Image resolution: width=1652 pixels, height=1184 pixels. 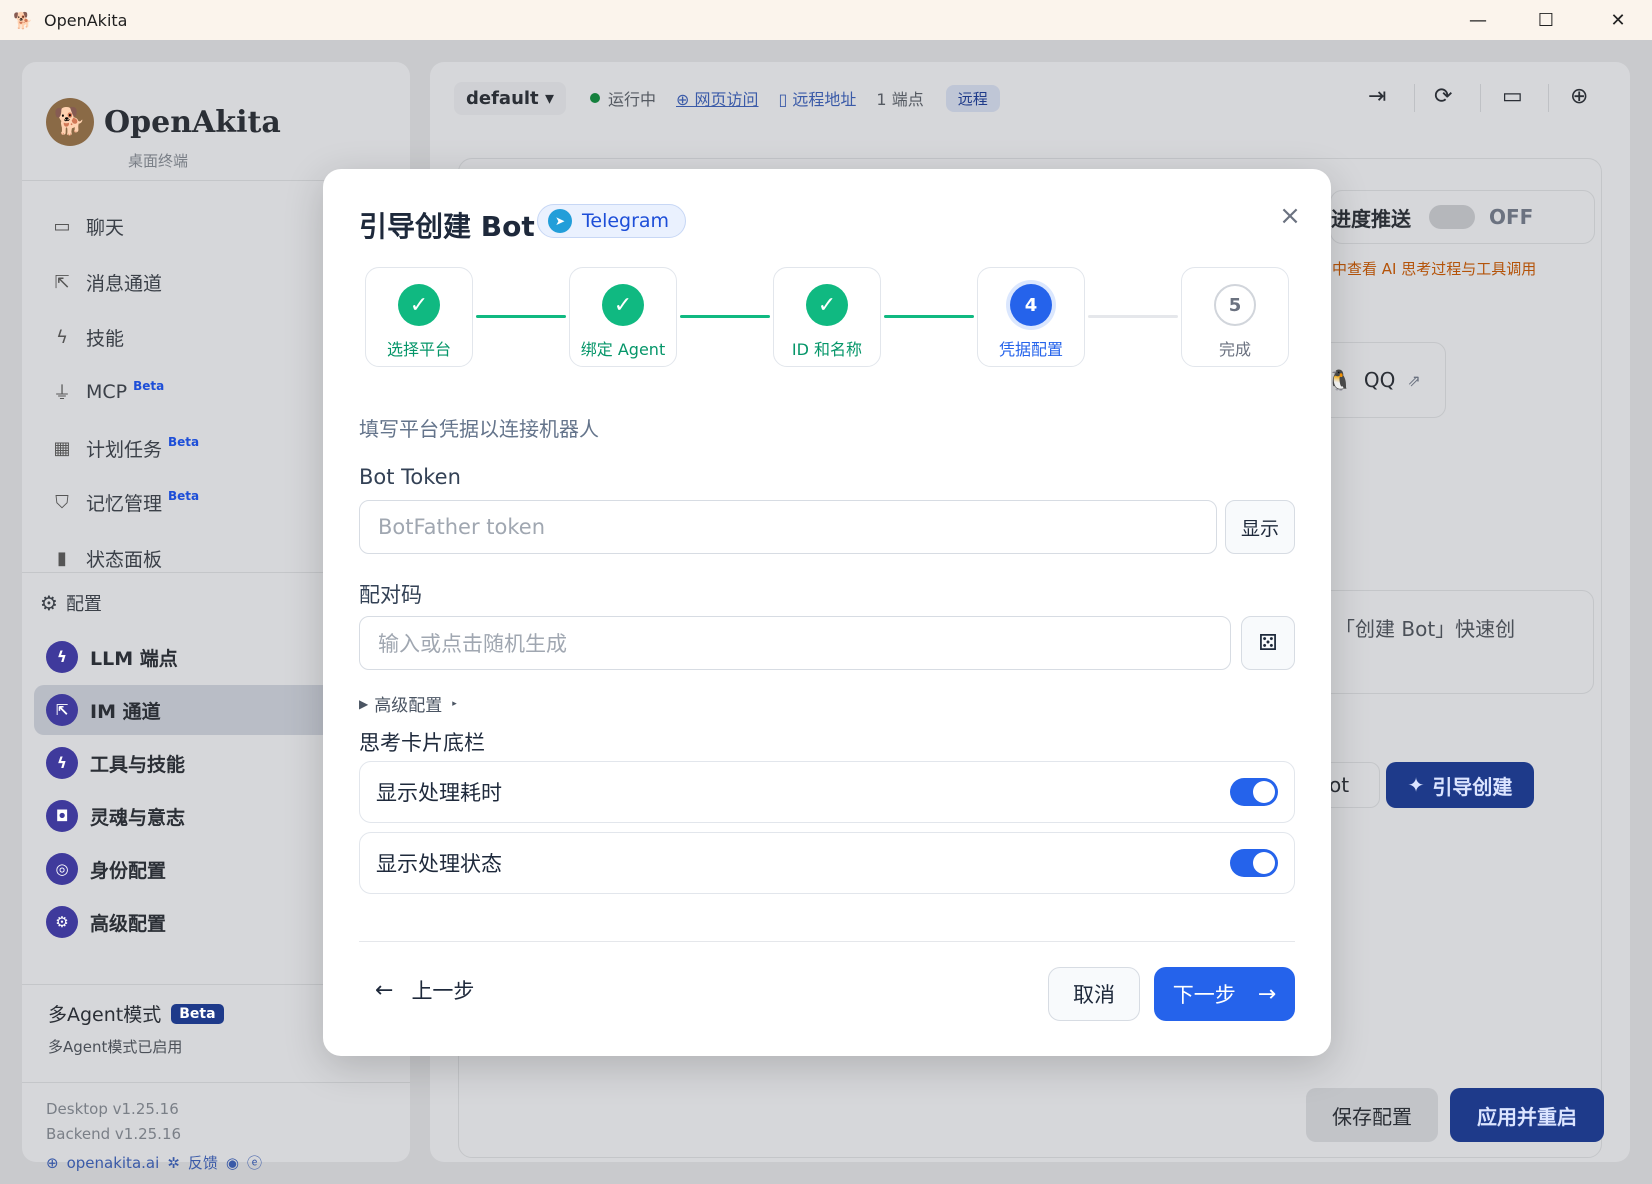 What do you see at coordinates (62, 869) in the screenshot?
I see `fingerprint-icon: ◎` at bounding box center [62, 869].